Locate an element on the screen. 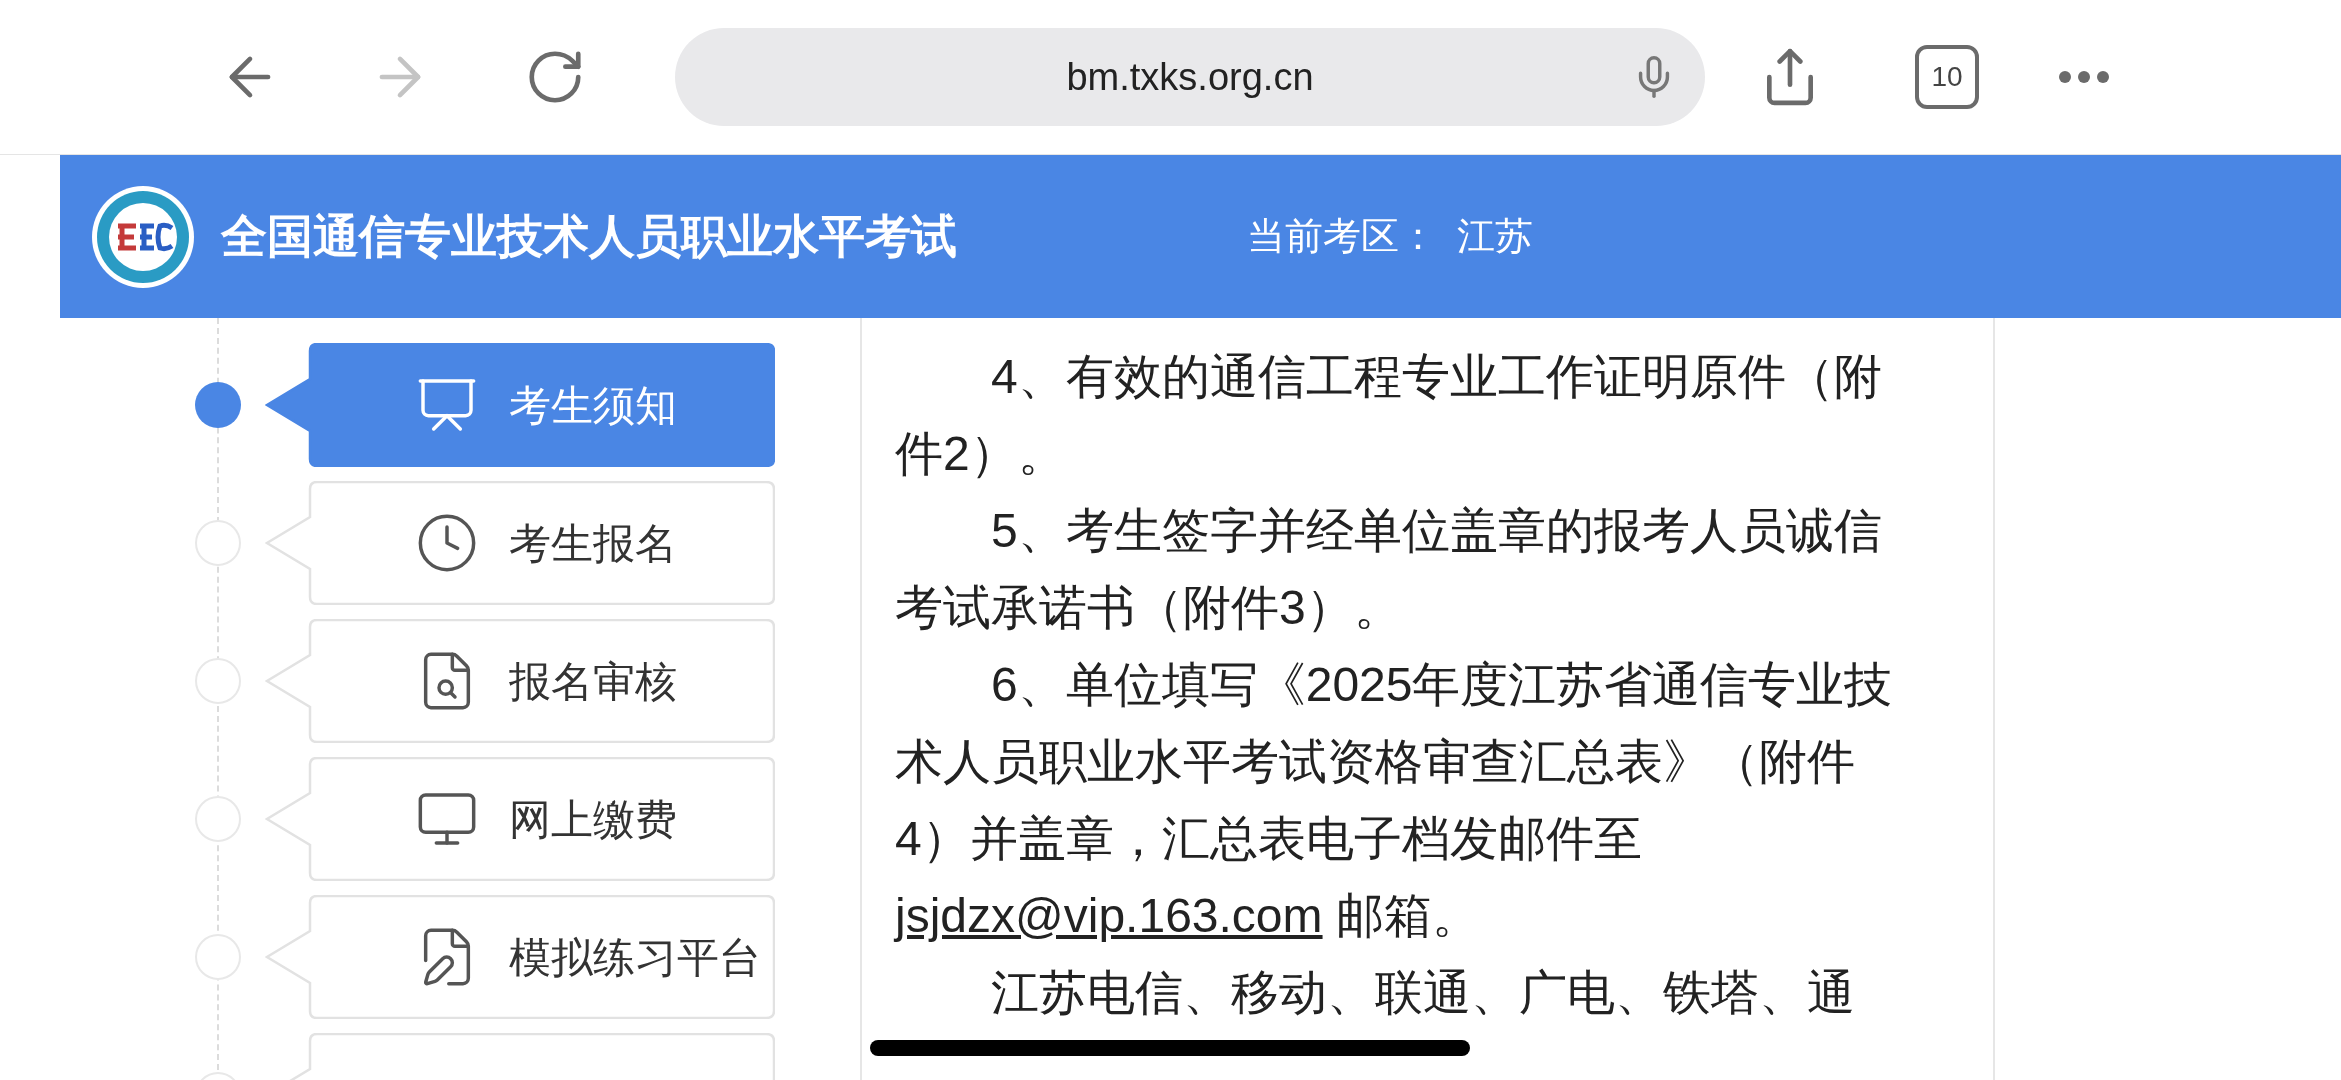 The width and height of the screenshot is (2341, 1080). sidebar-item: 模拟练习平台 is located at coordinates (520, 957).